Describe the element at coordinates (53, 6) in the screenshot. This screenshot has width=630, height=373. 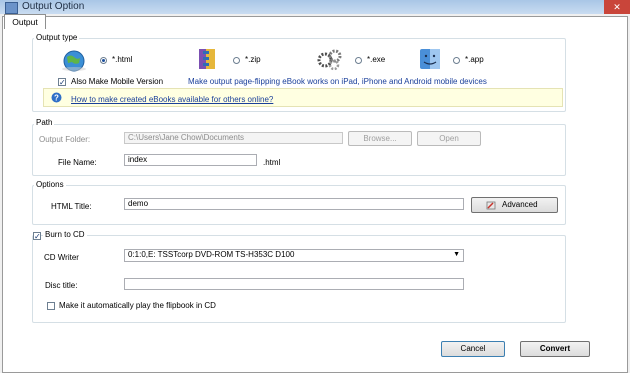
I see `window-title: Output Option` at that location.